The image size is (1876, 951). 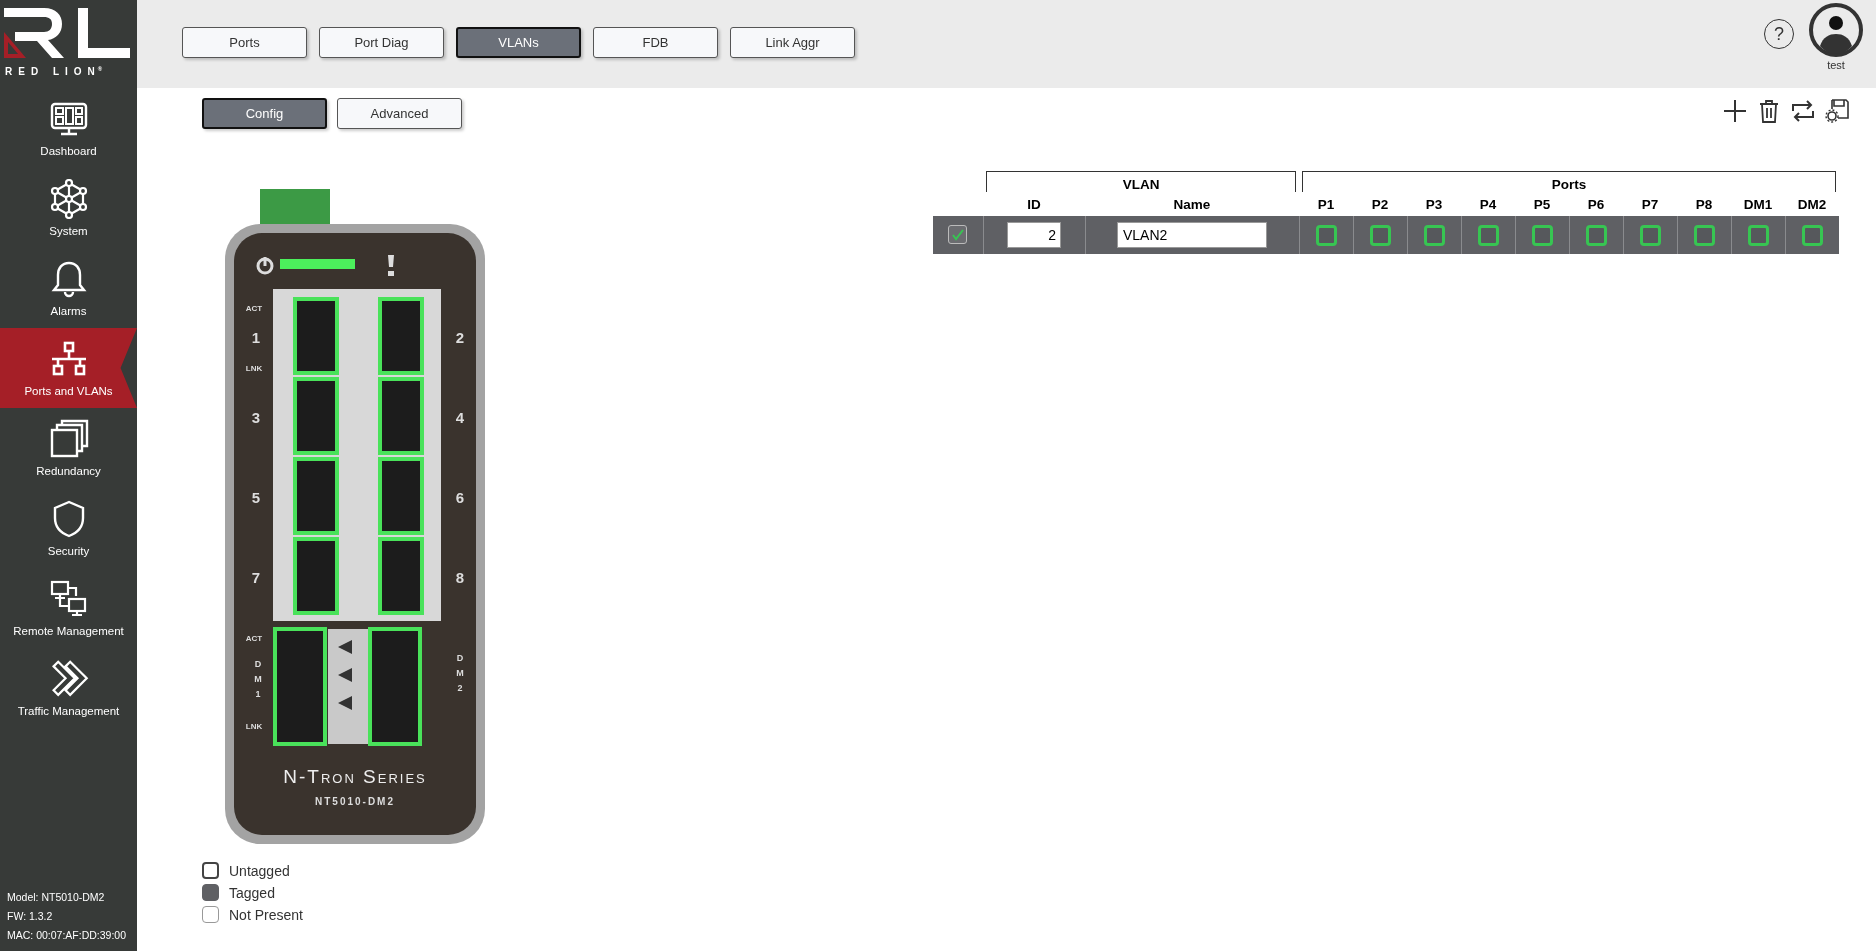 I want to click on sidebar-item: Traffic Management, so click(x=68, y=688).